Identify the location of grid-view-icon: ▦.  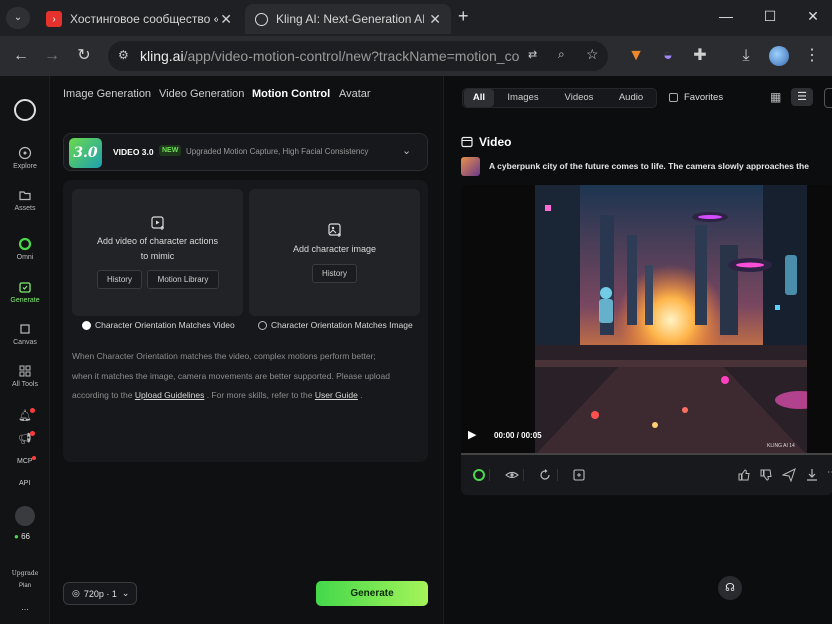
(775, 97).